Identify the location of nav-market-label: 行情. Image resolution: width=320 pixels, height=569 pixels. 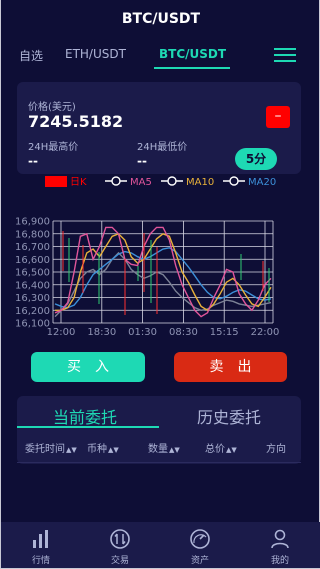
(40, 561).